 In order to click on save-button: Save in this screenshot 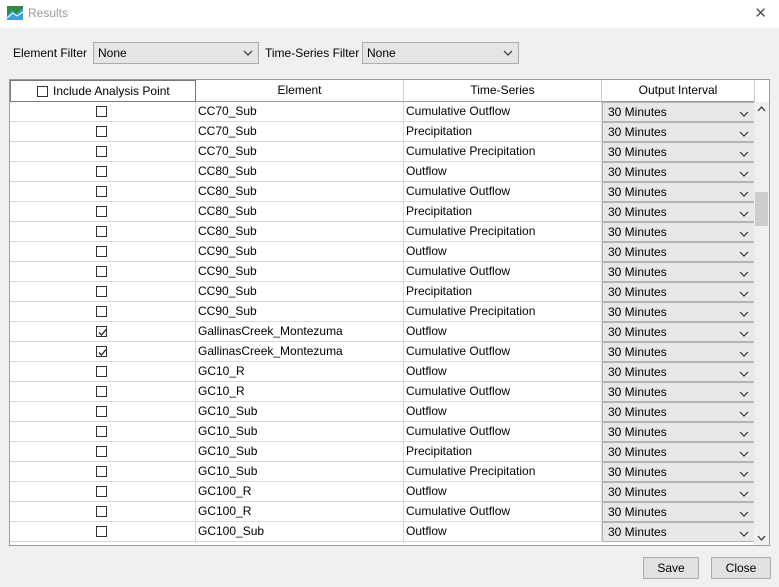, I will do `click(671, 568)`.